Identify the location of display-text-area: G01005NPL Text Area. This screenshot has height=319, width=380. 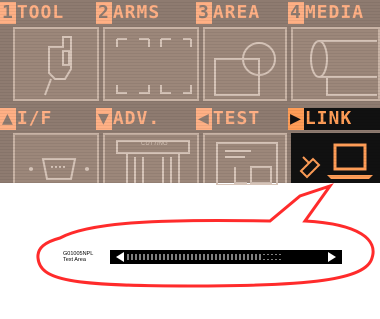
(78, 257).